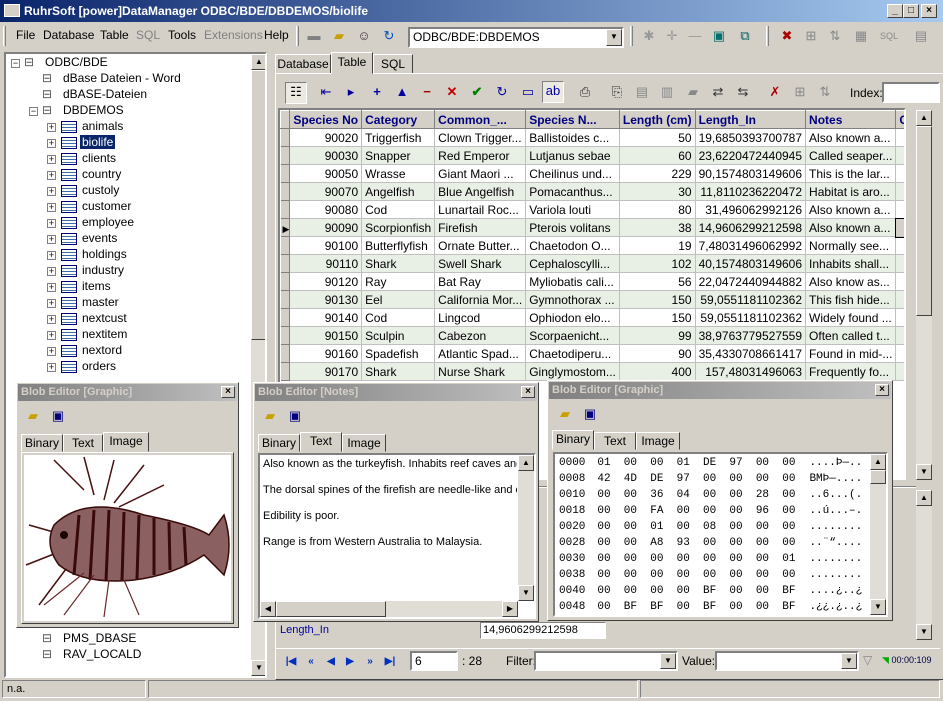 This screenshot has width=943, height=701. Describe the element at coordinates (657, 191) in the screenshot. I see `table-cell: 30` at that location.